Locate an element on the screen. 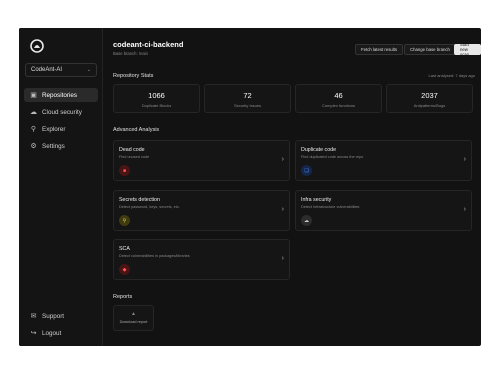 This screenshot has width=500, height=375. sidebar-bottom: ✉ Support ↪ Logout is located at coordinates (61, 326).